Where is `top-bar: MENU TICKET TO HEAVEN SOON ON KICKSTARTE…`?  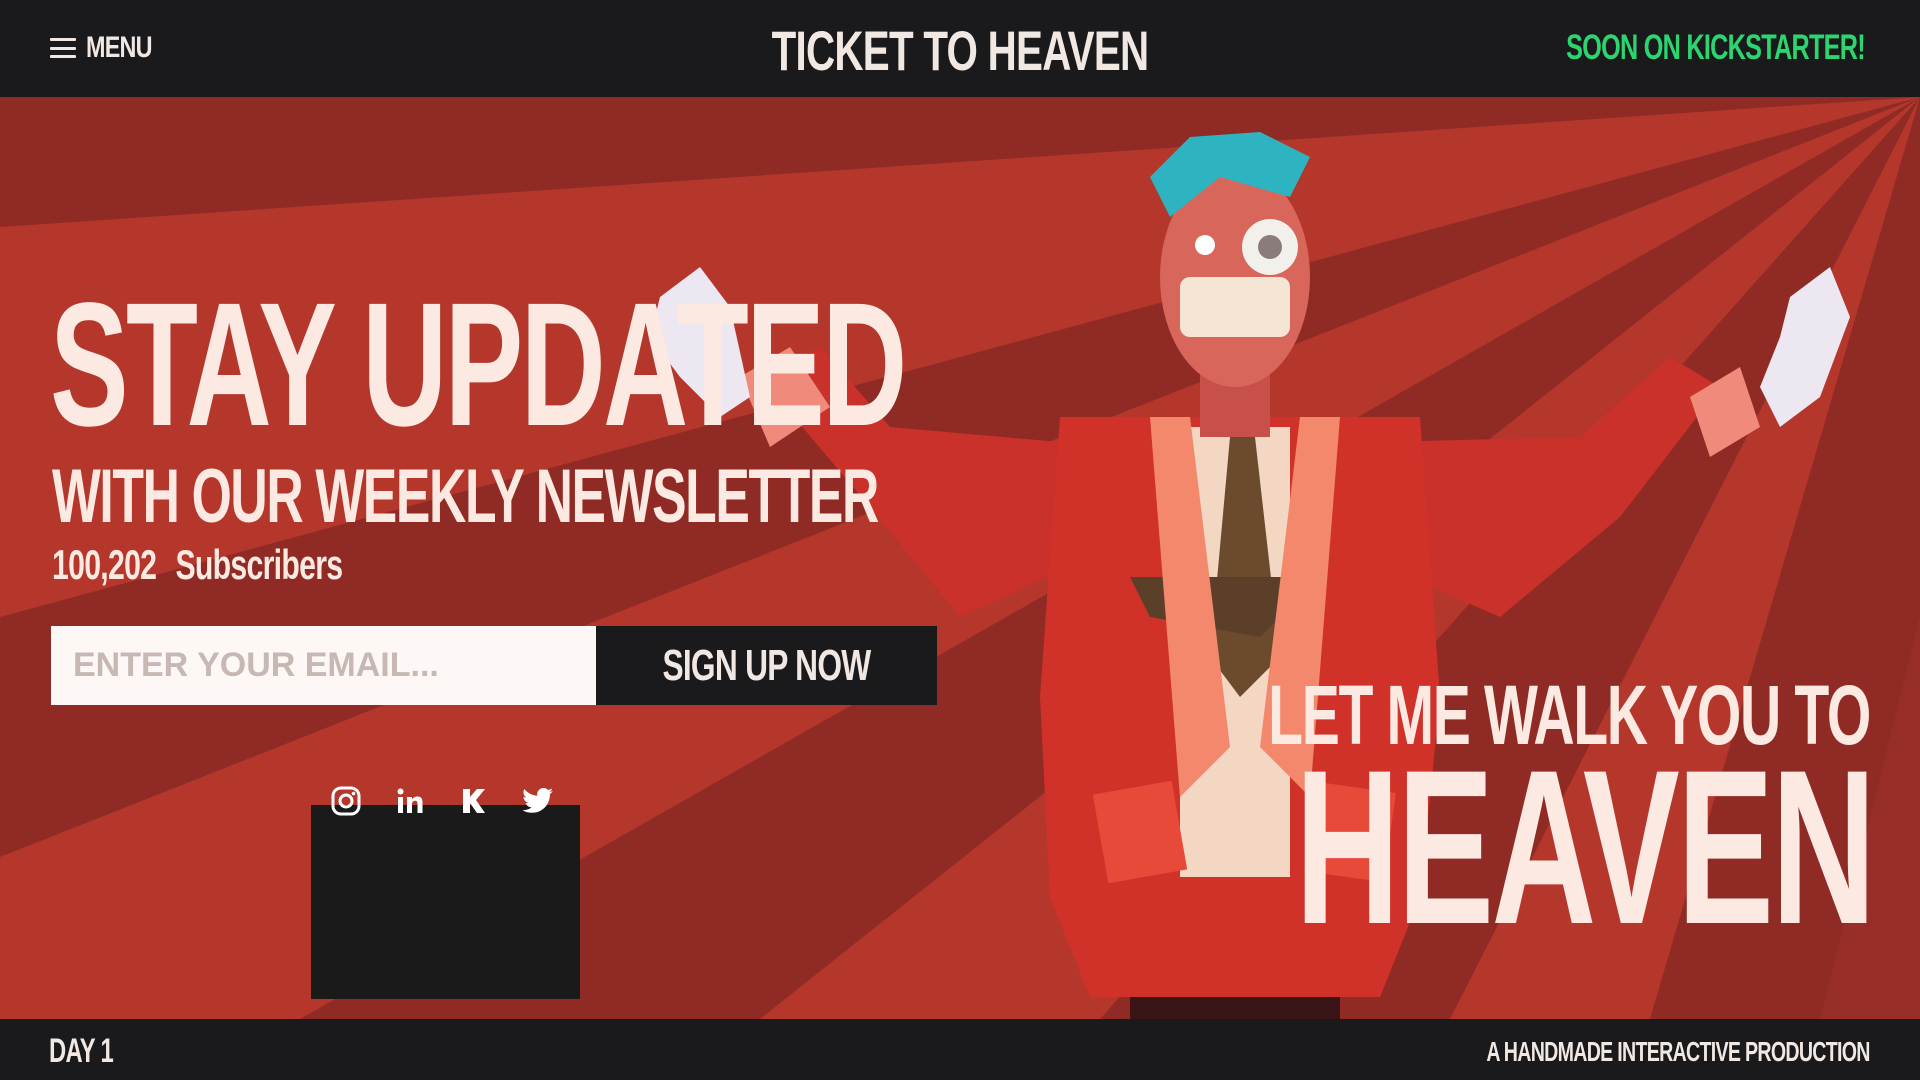
top-bar: MENU TICKET TO HEAVEN SOON ON KICKSTARTE… is located at coordinates (960, 48).